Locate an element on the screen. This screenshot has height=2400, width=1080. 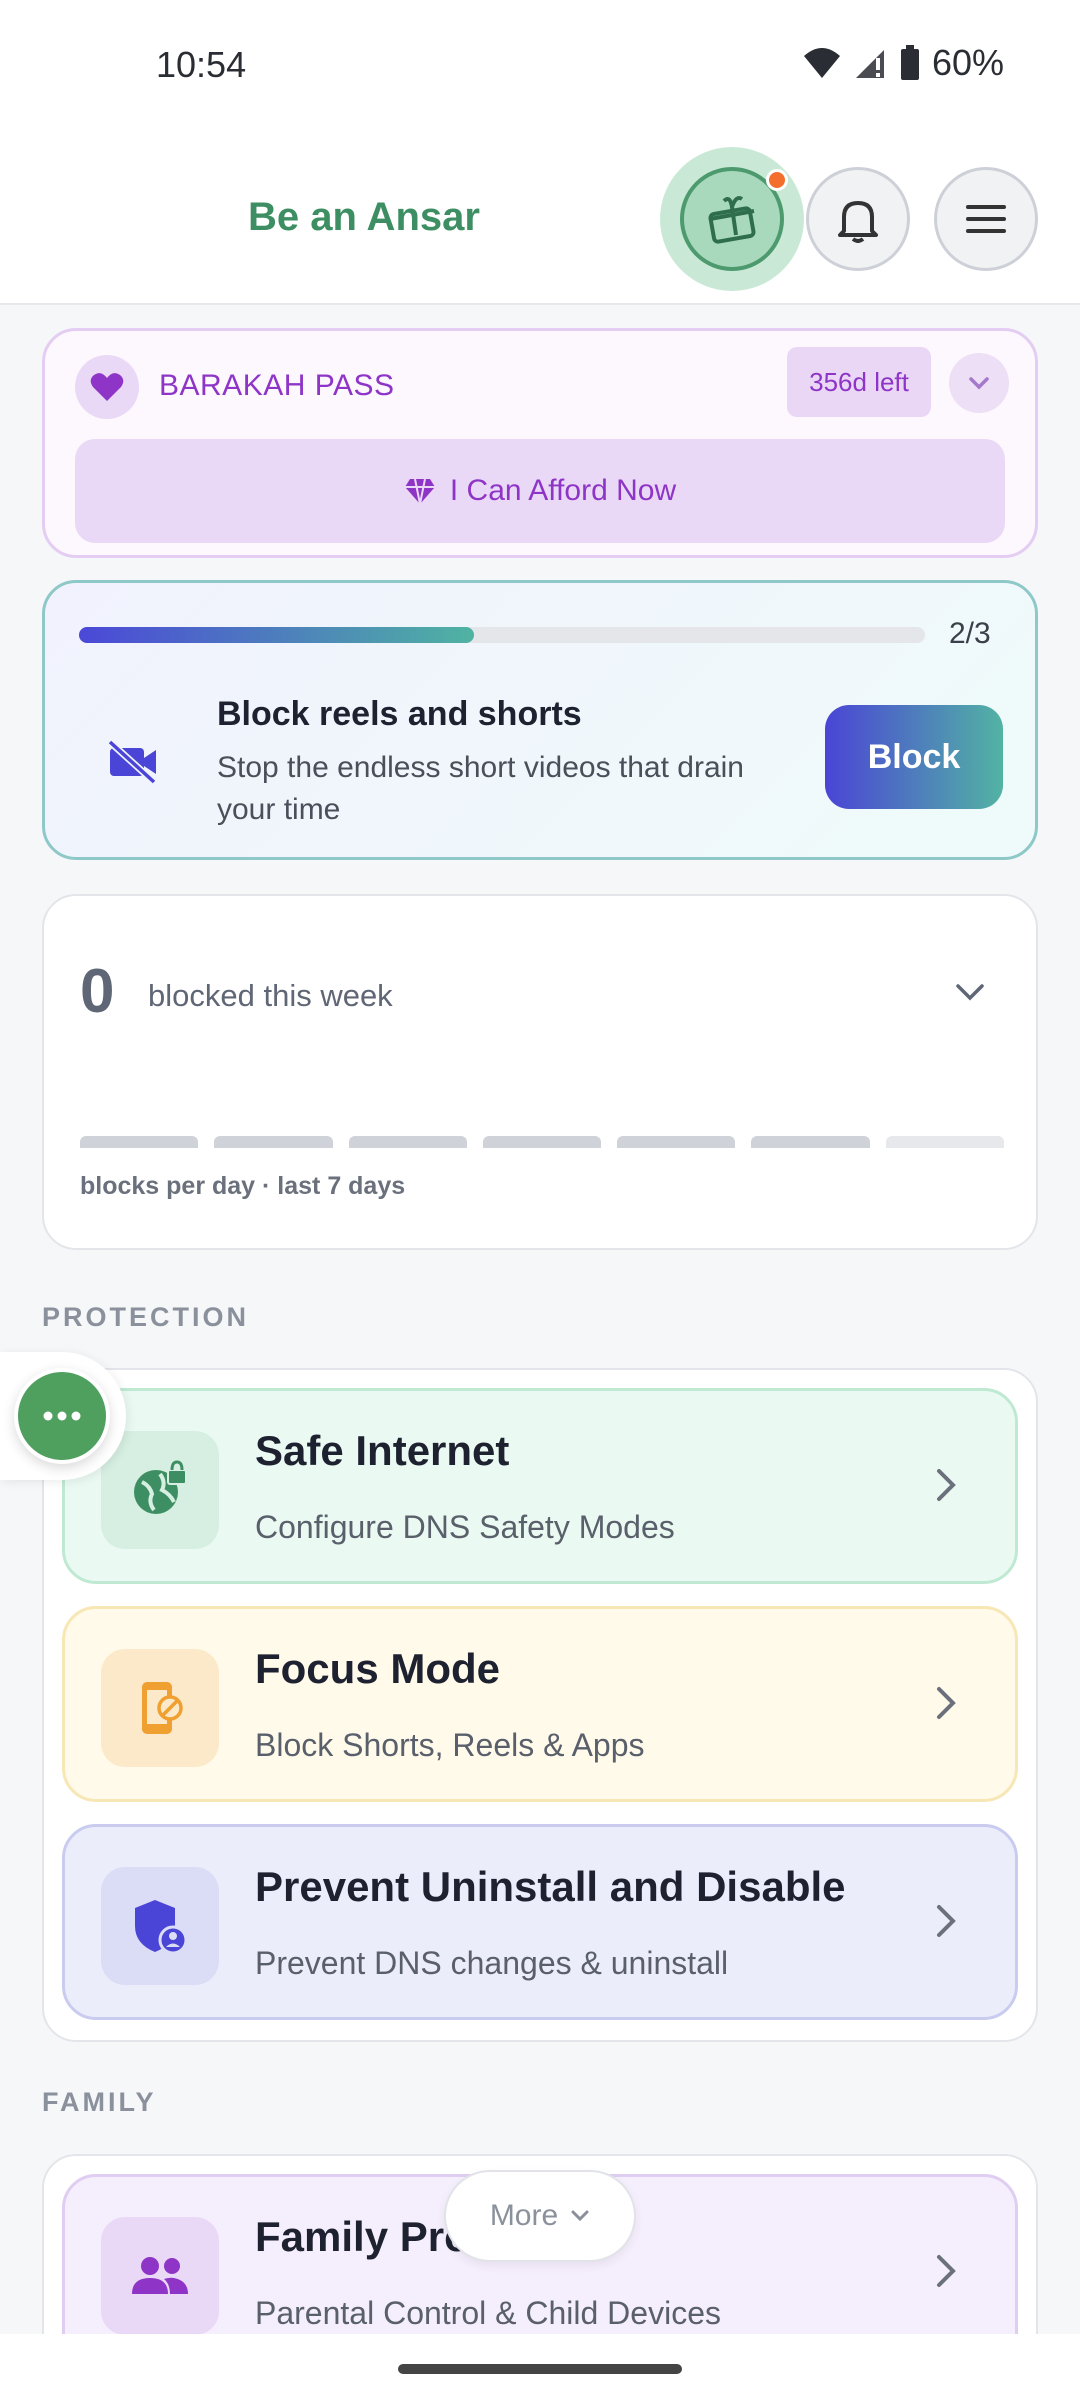
afford-now-label: I Can Afford Now is located at coordinates (563, 490).